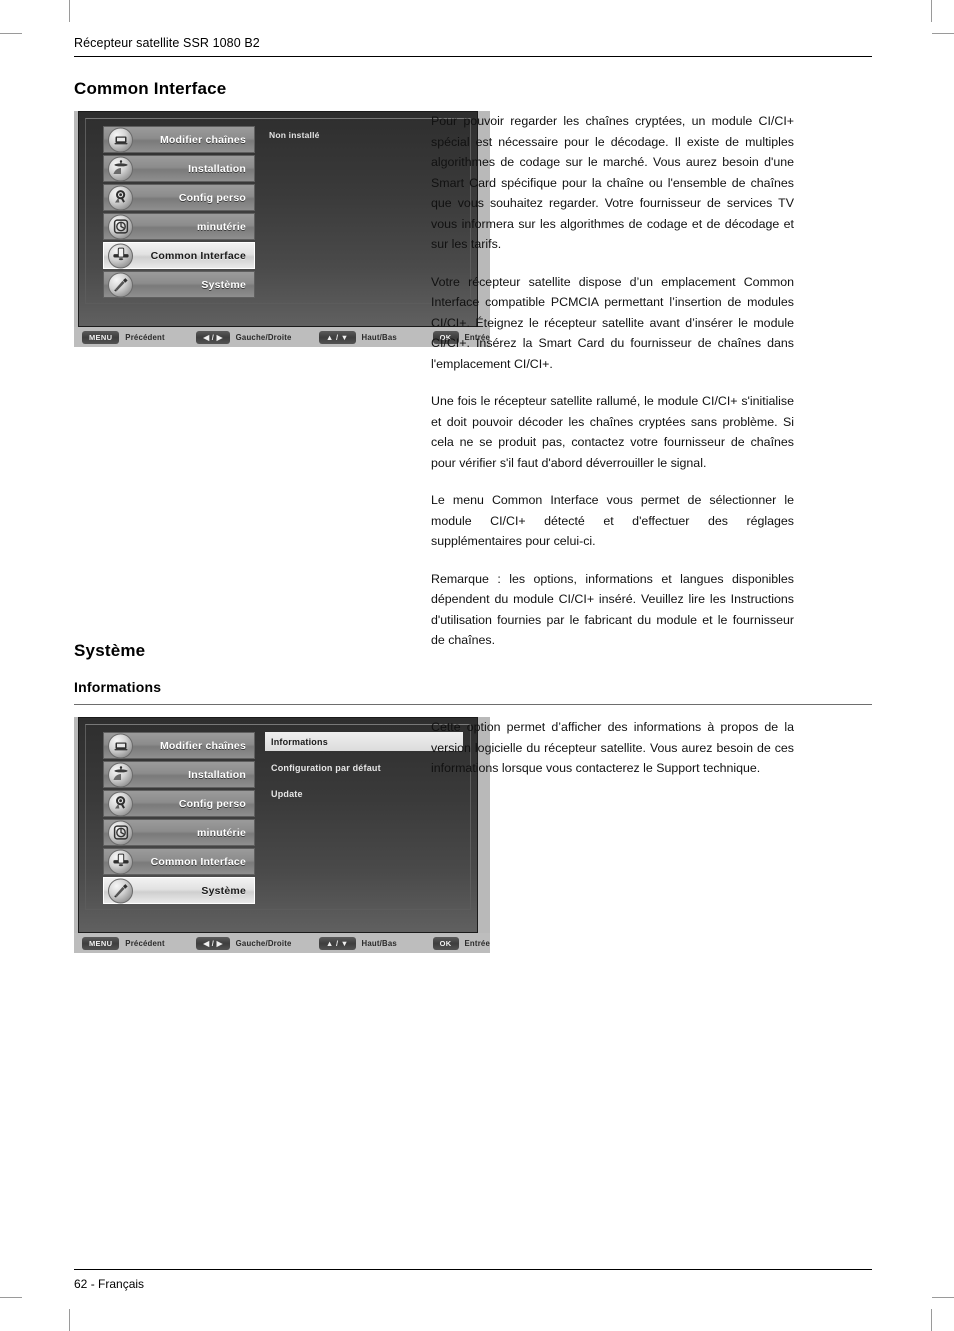 Image resolution: width=954 pixels, height=1331 pixels. I want to click on subsection-title-informations: Informations, so click(118, 687).